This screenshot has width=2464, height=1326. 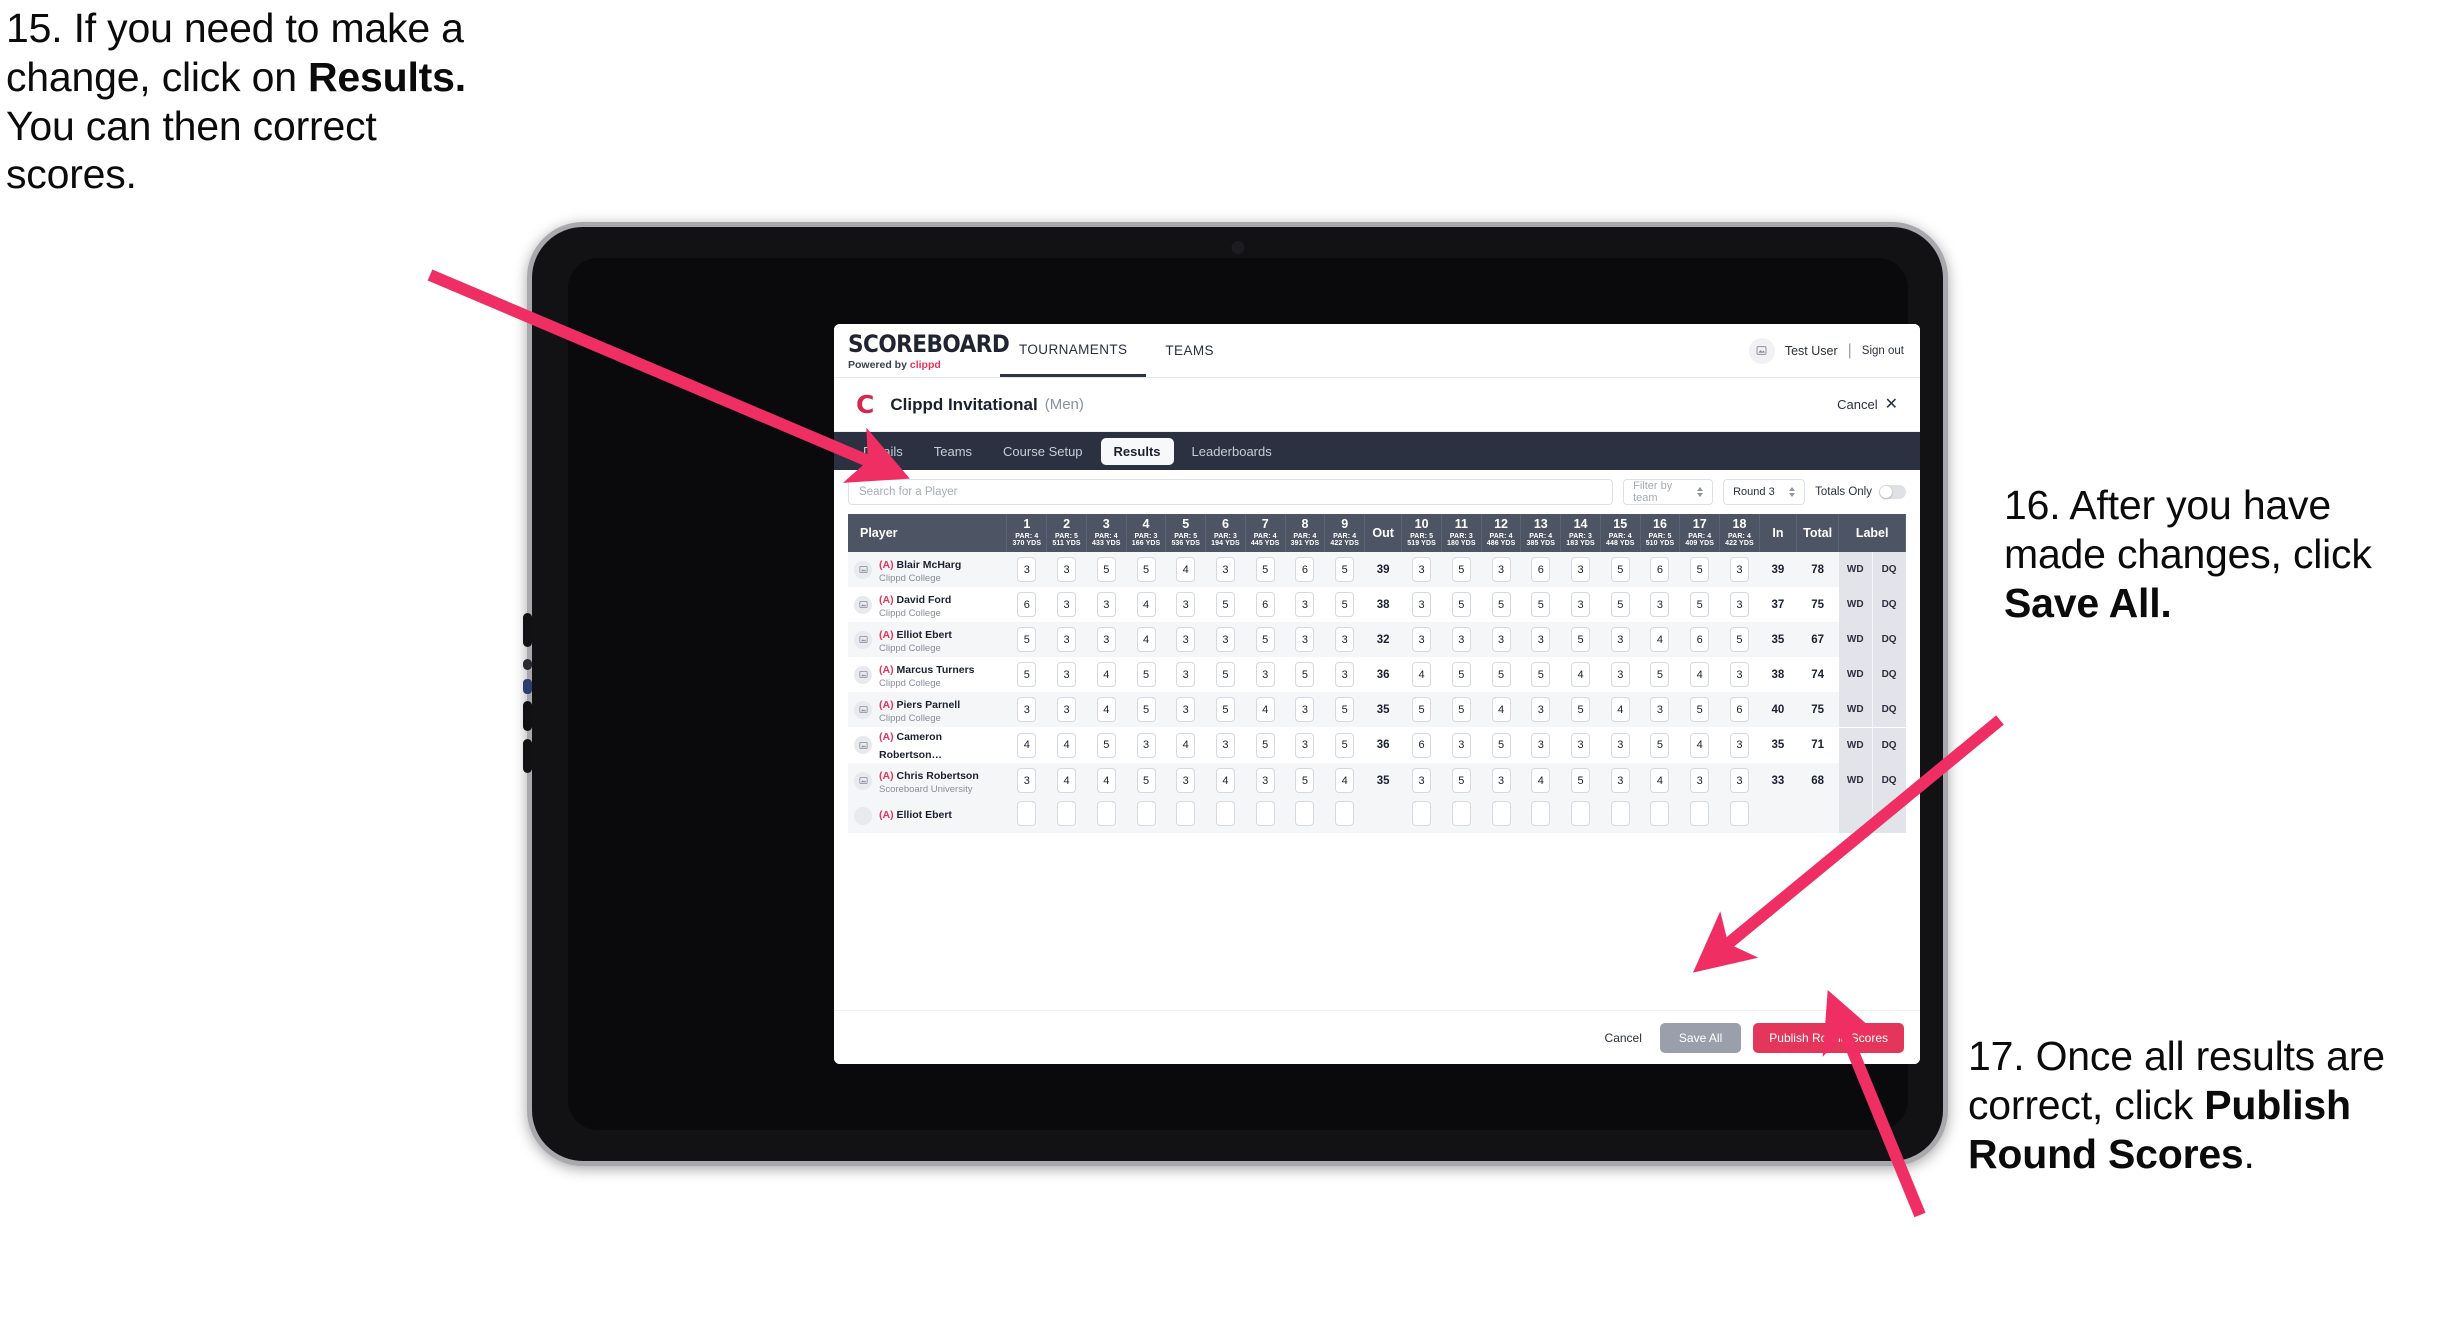 What do you see at coordinates (1888, 605) in the screenshot?
I see `label-dq-button: DQ` at bounding box center [1888, 605].